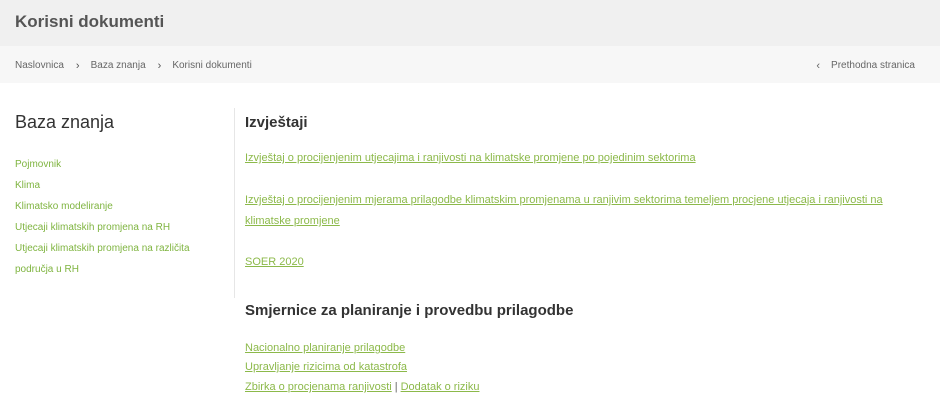  What do you see at coordinates (115, 206) in the screenshot?
I see `sidebar-item: Klimatsko modeliranje` at bounding box center [115, 206].